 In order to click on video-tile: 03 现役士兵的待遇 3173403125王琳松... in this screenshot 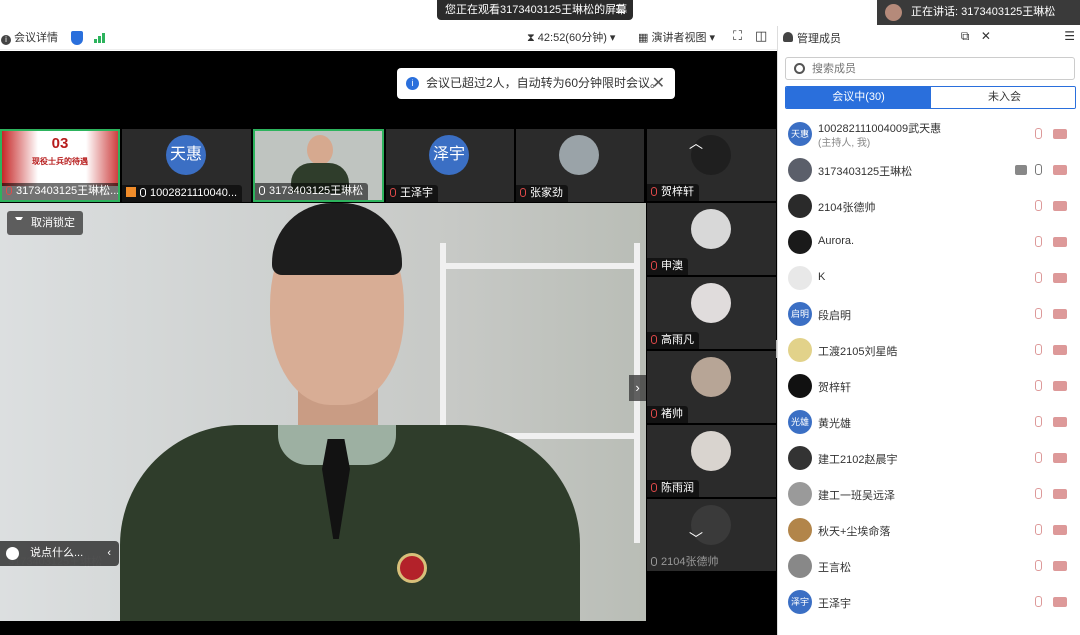, I will do `click(60, 165)`.